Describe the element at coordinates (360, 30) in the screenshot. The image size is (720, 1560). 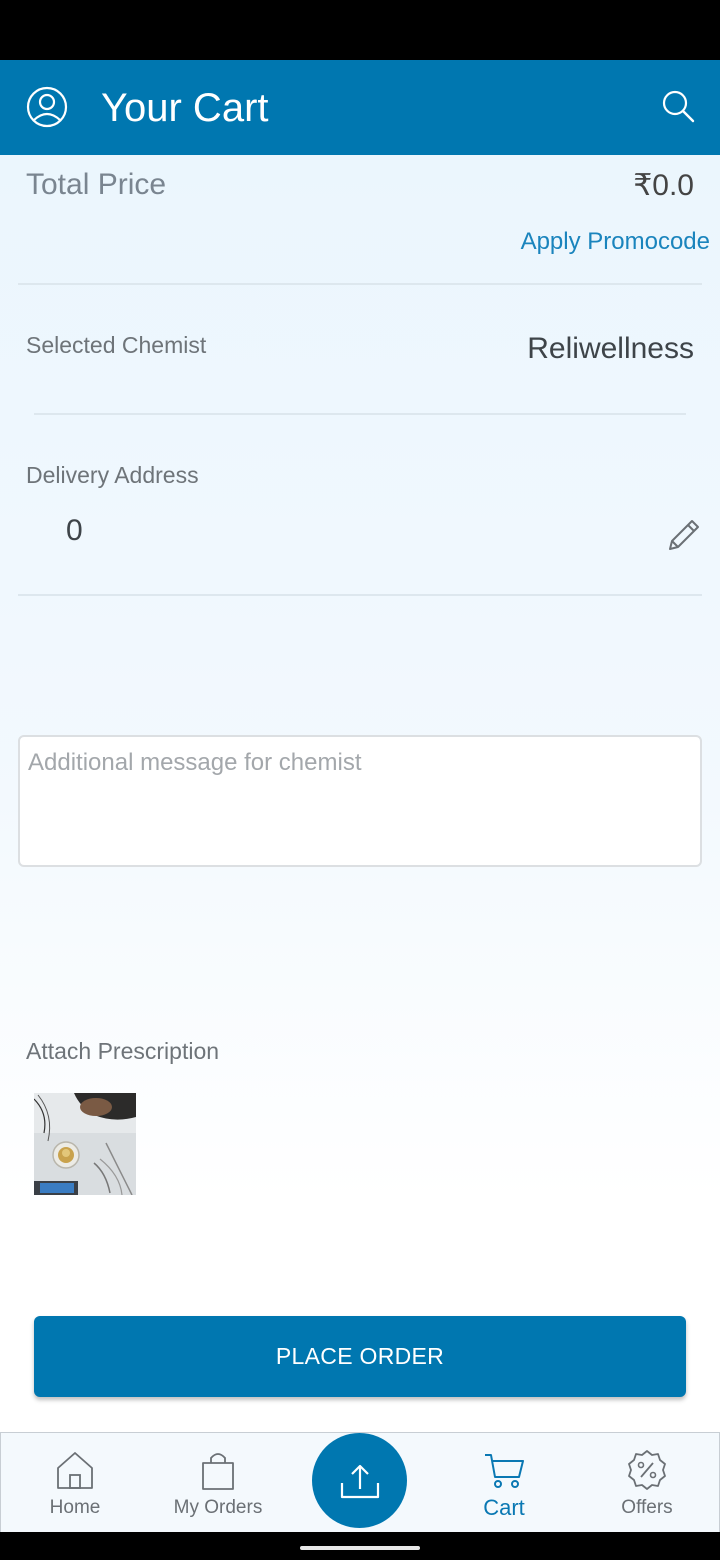
I see `status-bar` at that location.